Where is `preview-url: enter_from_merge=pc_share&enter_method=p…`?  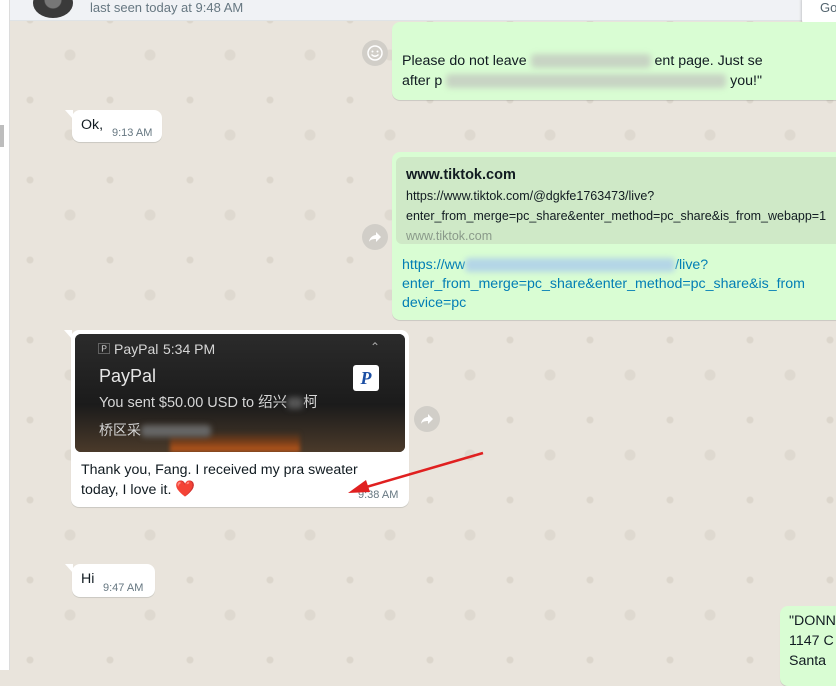
preview-url: enter_from_merge=pc_share&enter_method=p… is located at coordinates (616, 216).